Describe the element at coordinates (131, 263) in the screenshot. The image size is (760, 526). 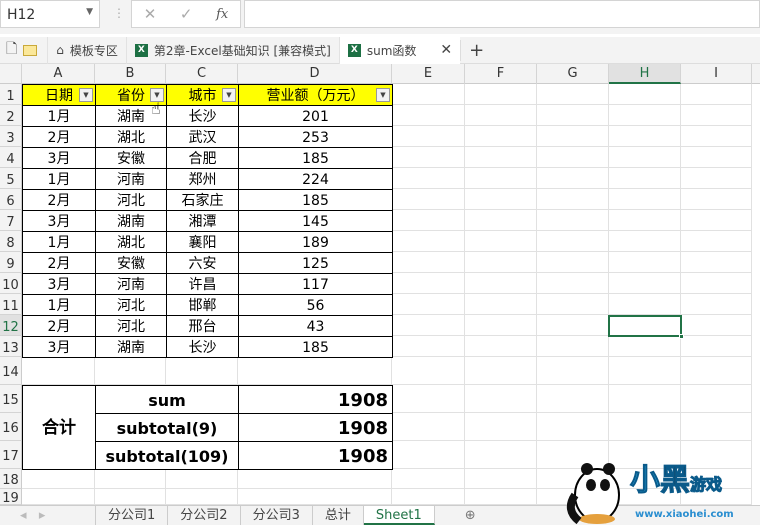
I see `data-cell: 安徽` at that location.